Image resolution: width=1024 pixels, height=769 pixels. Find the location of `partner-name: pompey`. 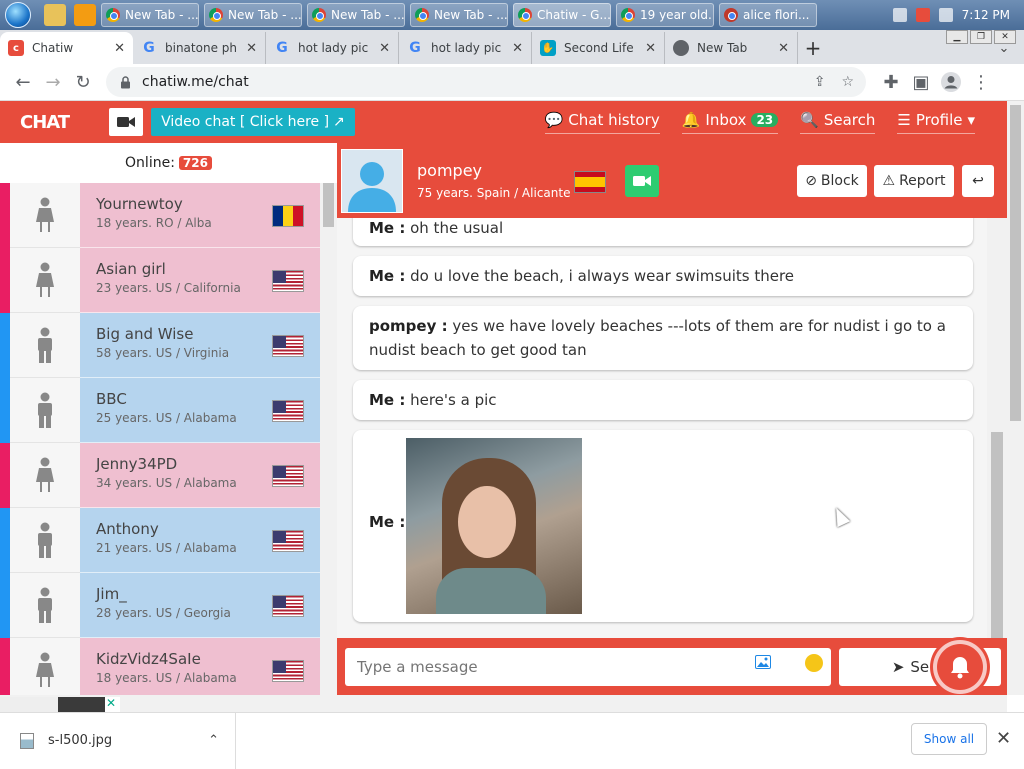

partner-name: pompey is located at coordinates (493, 170).